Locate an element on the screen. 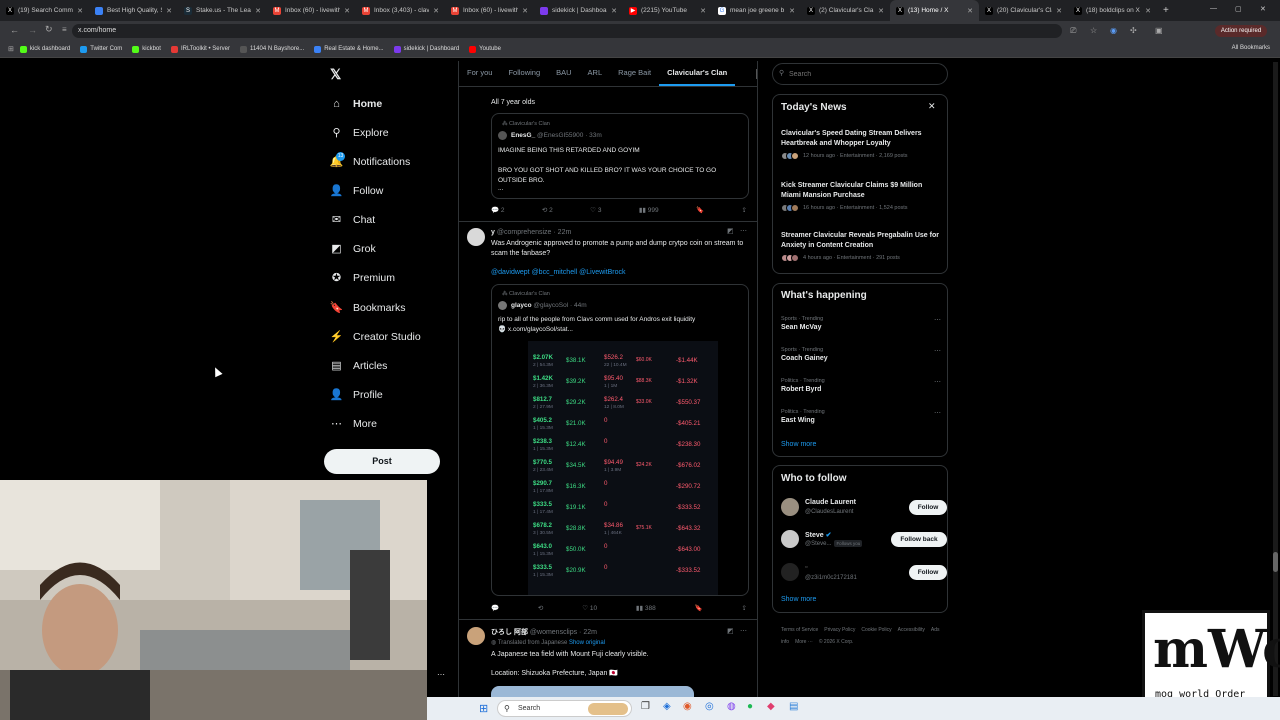 The image size is (1280, 720). footer-link: More ··· is located at coordinates (804, 642).